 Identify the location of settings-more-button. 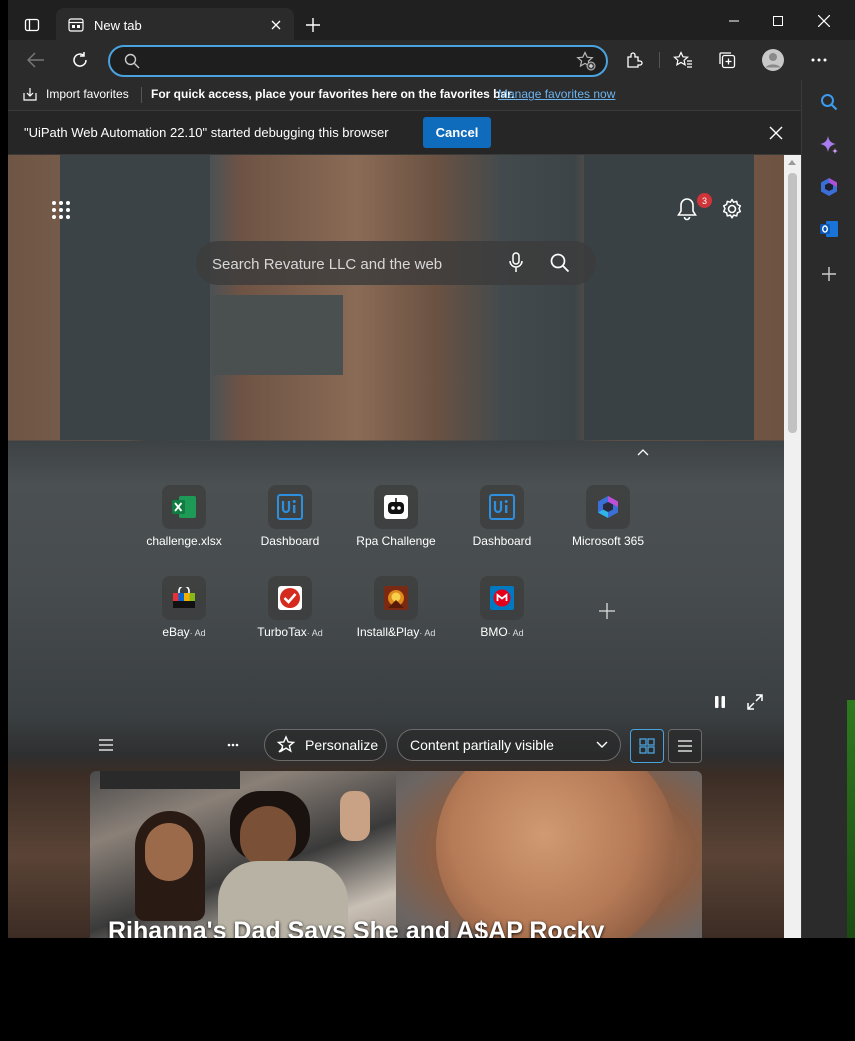
(819, 60).